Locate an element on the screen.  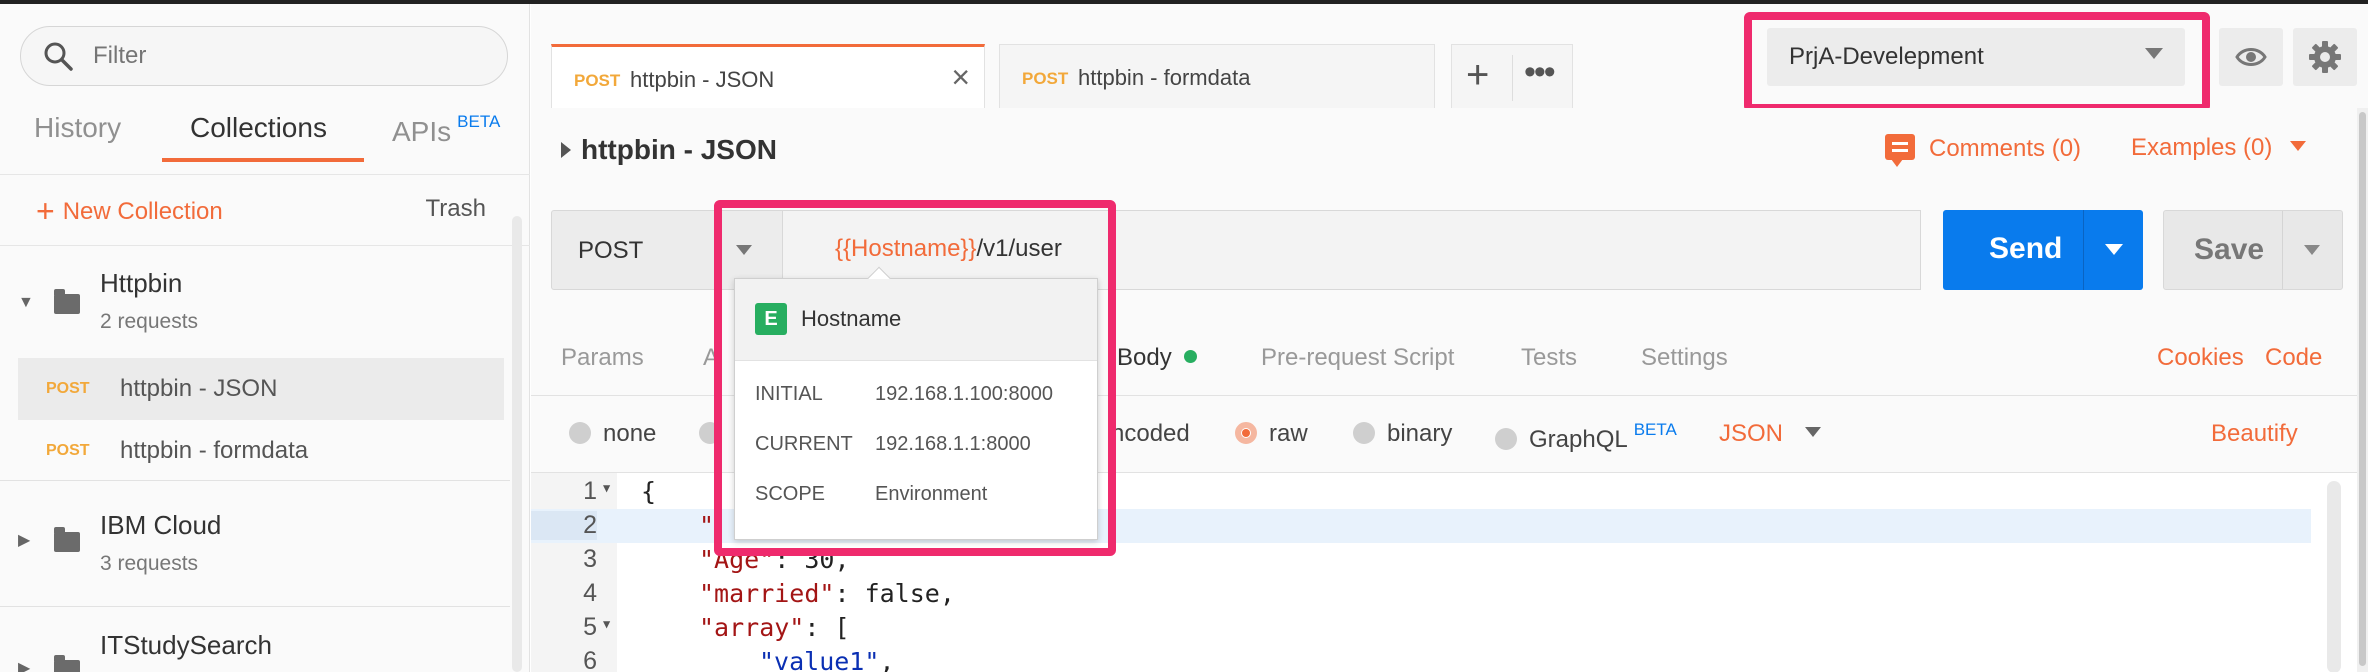
collection-httpbin: ▼ Httpbin 2 requests is located at coordinates (255, 304).